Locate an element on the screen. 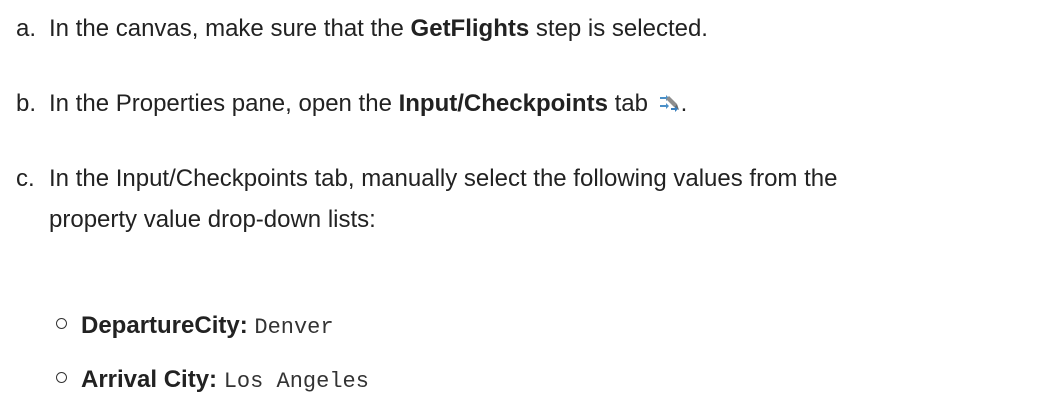  step-marker: a. is located at coordinates (26, 28).